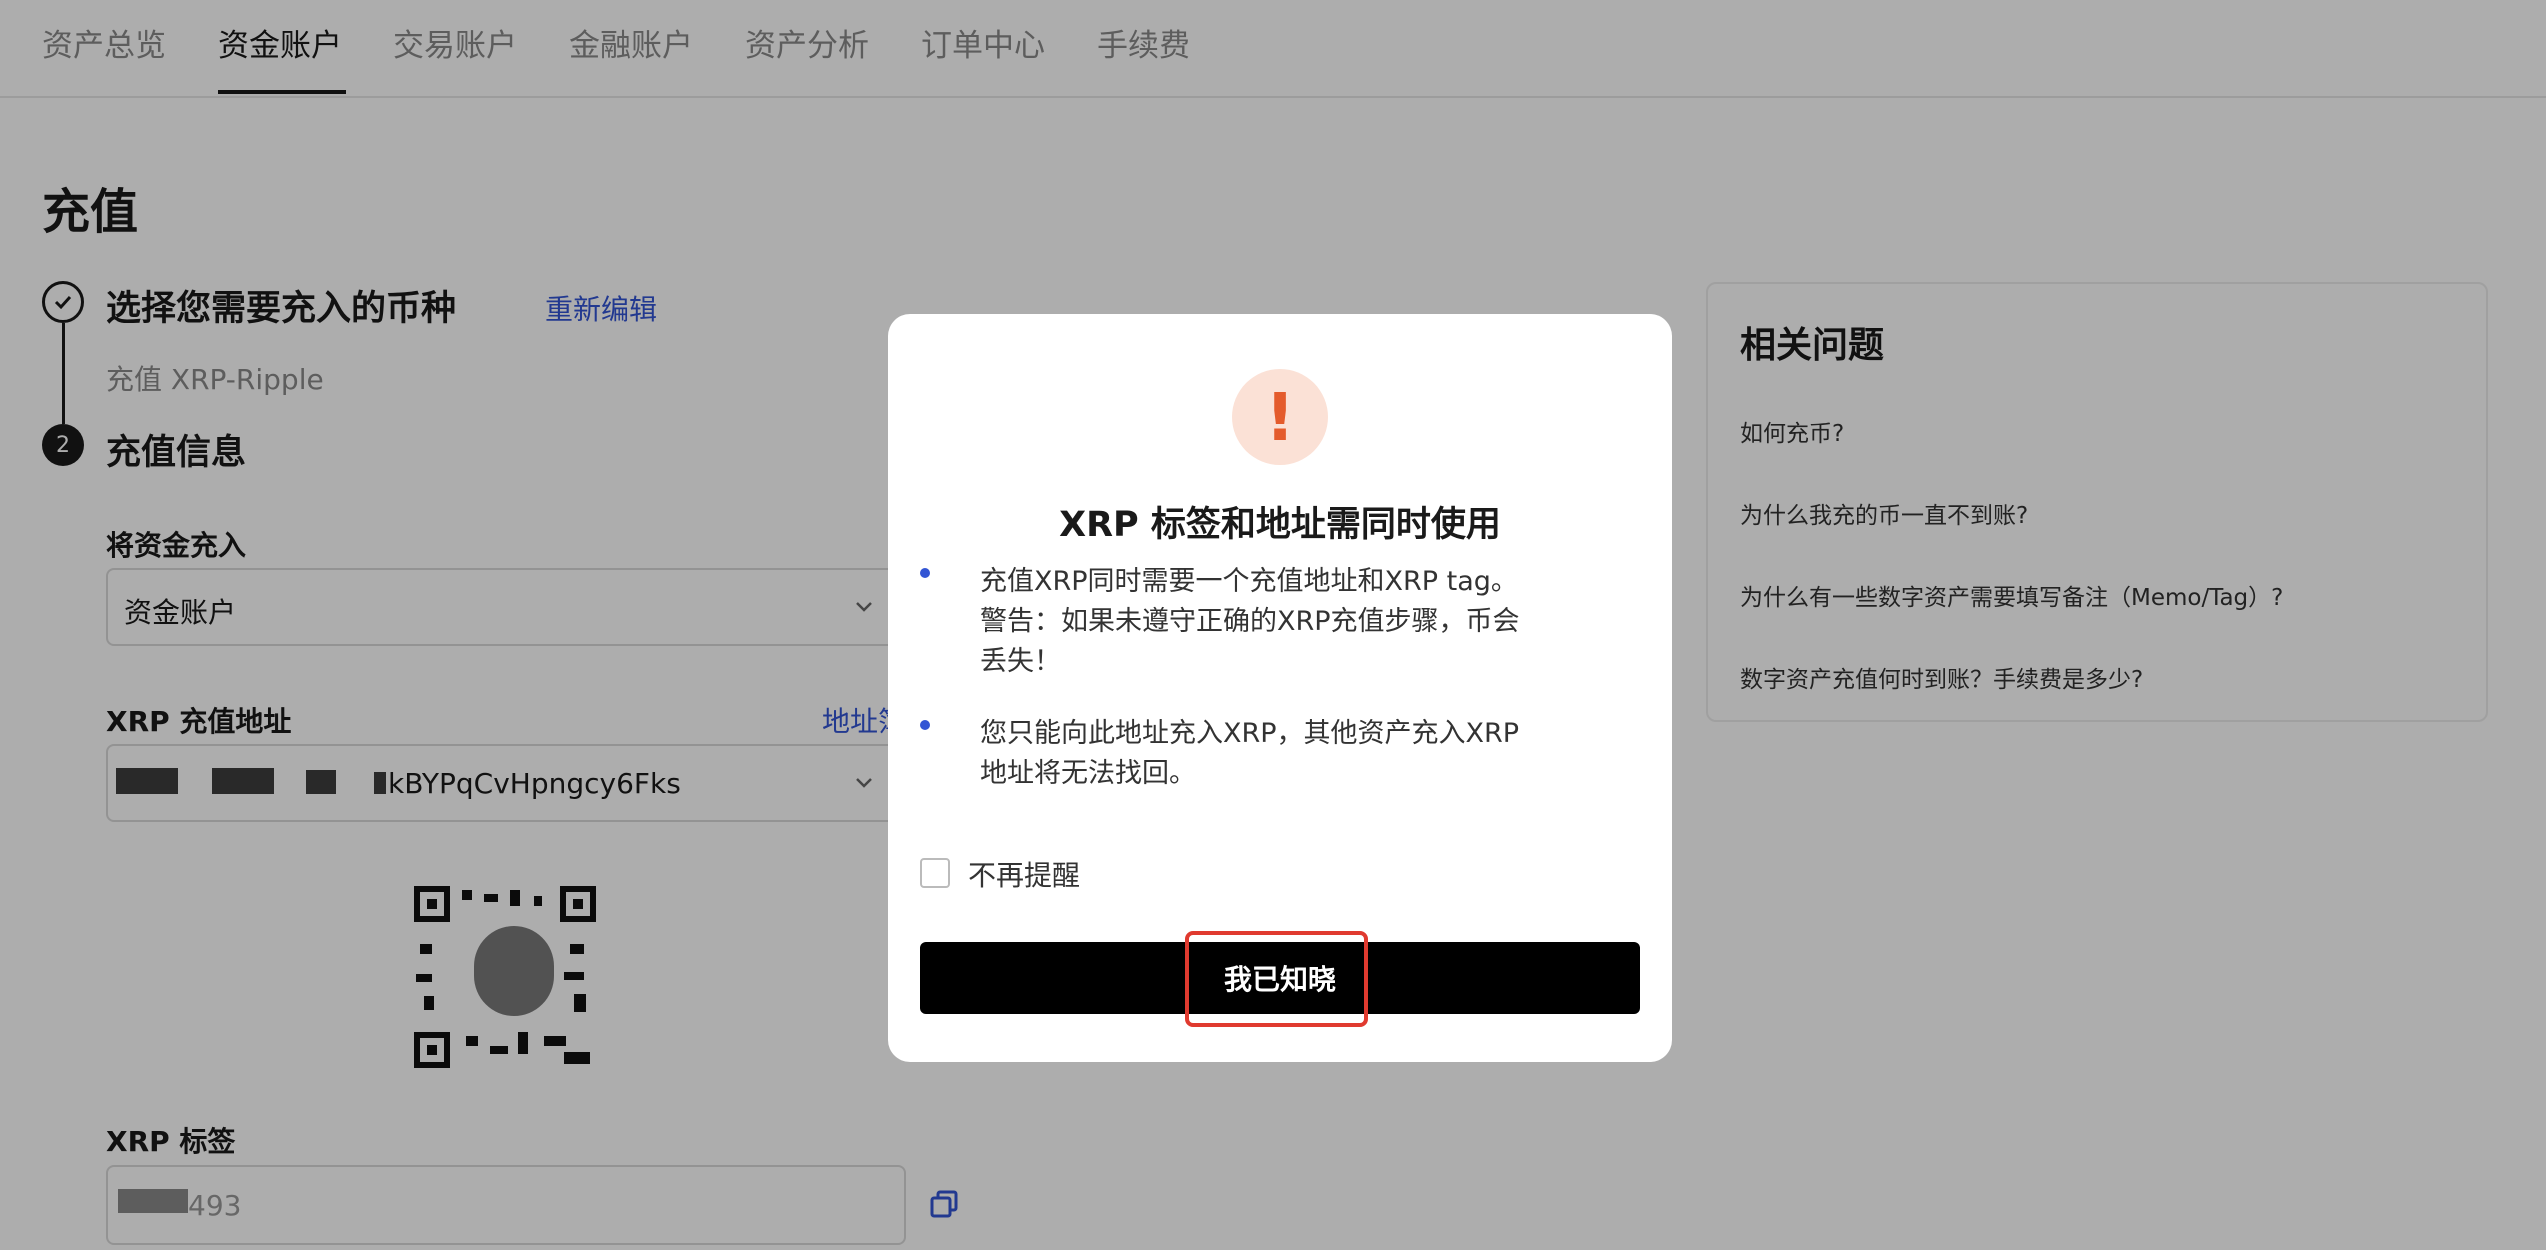  What do you see at coordinates (1250, 753) in the screenshot?
I see `modal-bullet-text: 您只能向此地址充入XRP，其他资产充入XRP地址将无法找回。` at bounding box center [1250, 753].